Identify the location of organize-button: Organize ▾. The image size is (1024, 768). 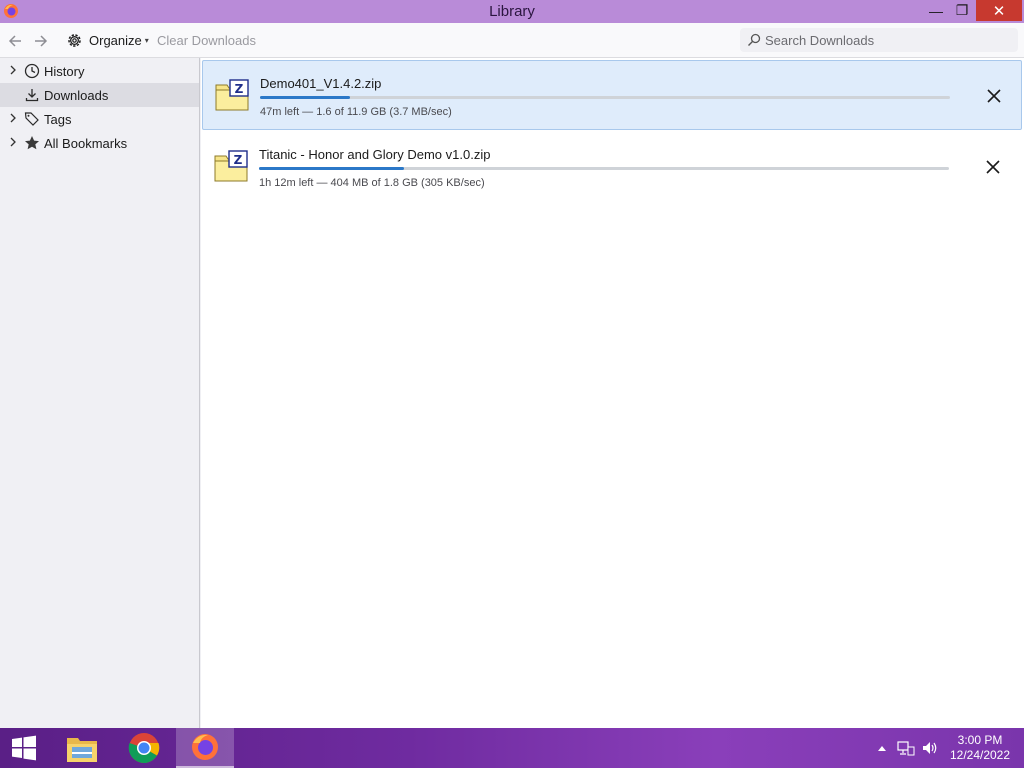
(107, 40).